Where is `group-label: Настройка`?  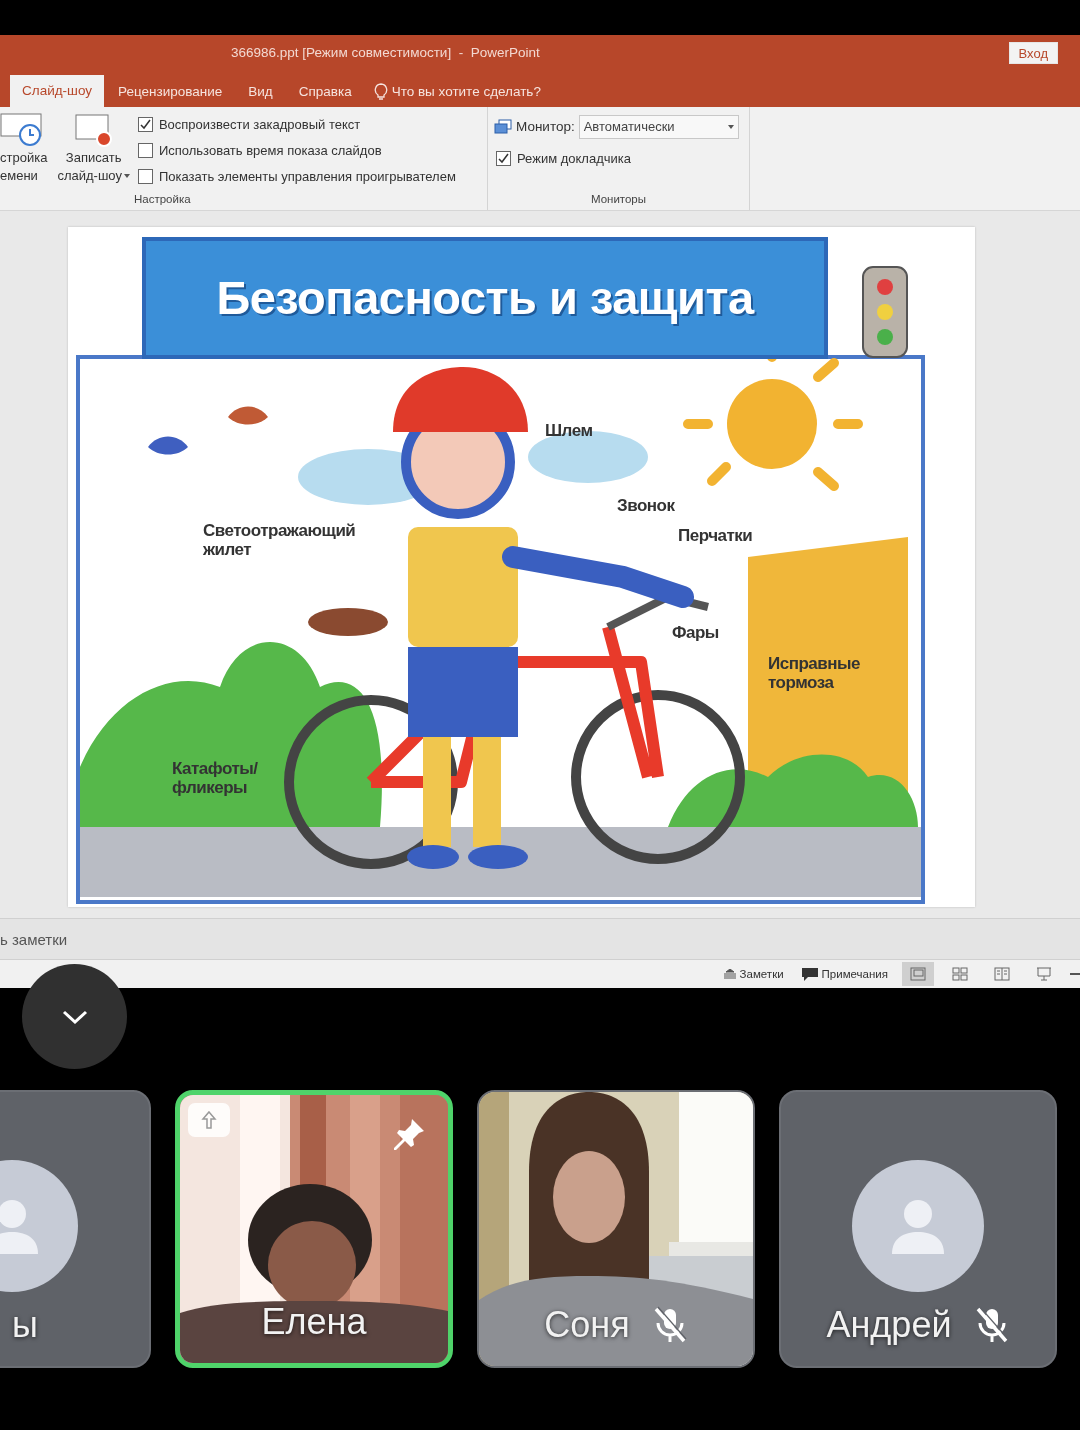 group-label: Настройка is located at coordinates (162, 199).